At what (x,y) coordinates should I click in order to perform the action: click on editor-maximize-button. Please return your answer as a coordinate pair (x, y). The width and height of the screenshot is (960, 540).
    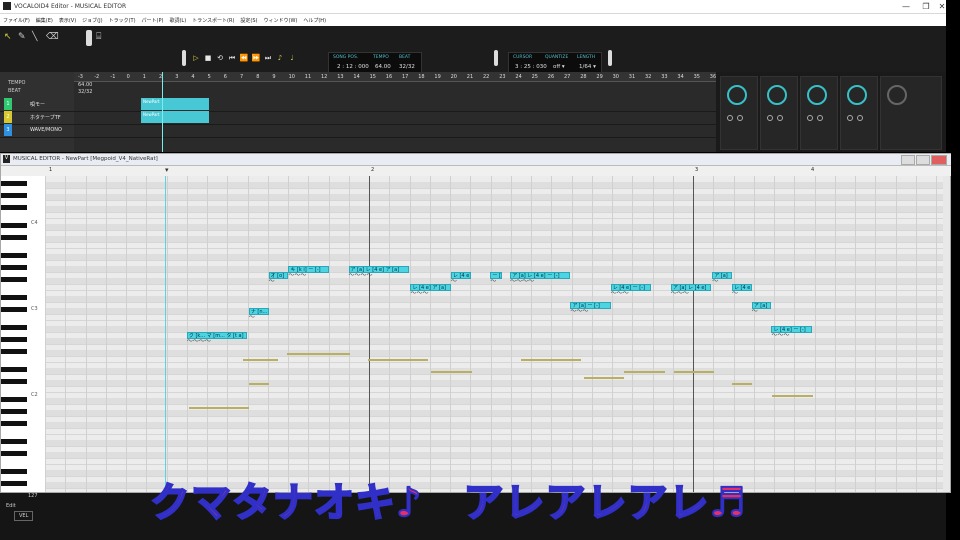
    Looking at the image, I should click on (923, 160).